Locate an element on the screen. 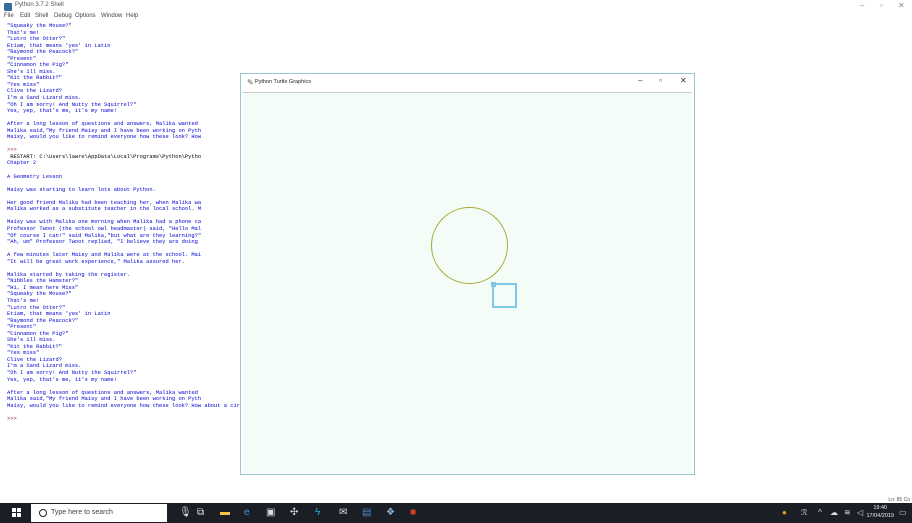 The width and height of the screenshot is (912, 523). menu-help: Help is located at coordinates (132, 16).